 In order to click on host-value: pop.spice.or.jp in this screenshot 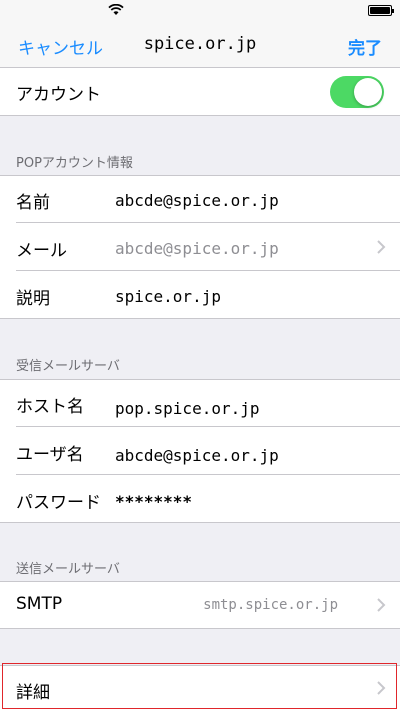, I will do `click(187, 408)`.